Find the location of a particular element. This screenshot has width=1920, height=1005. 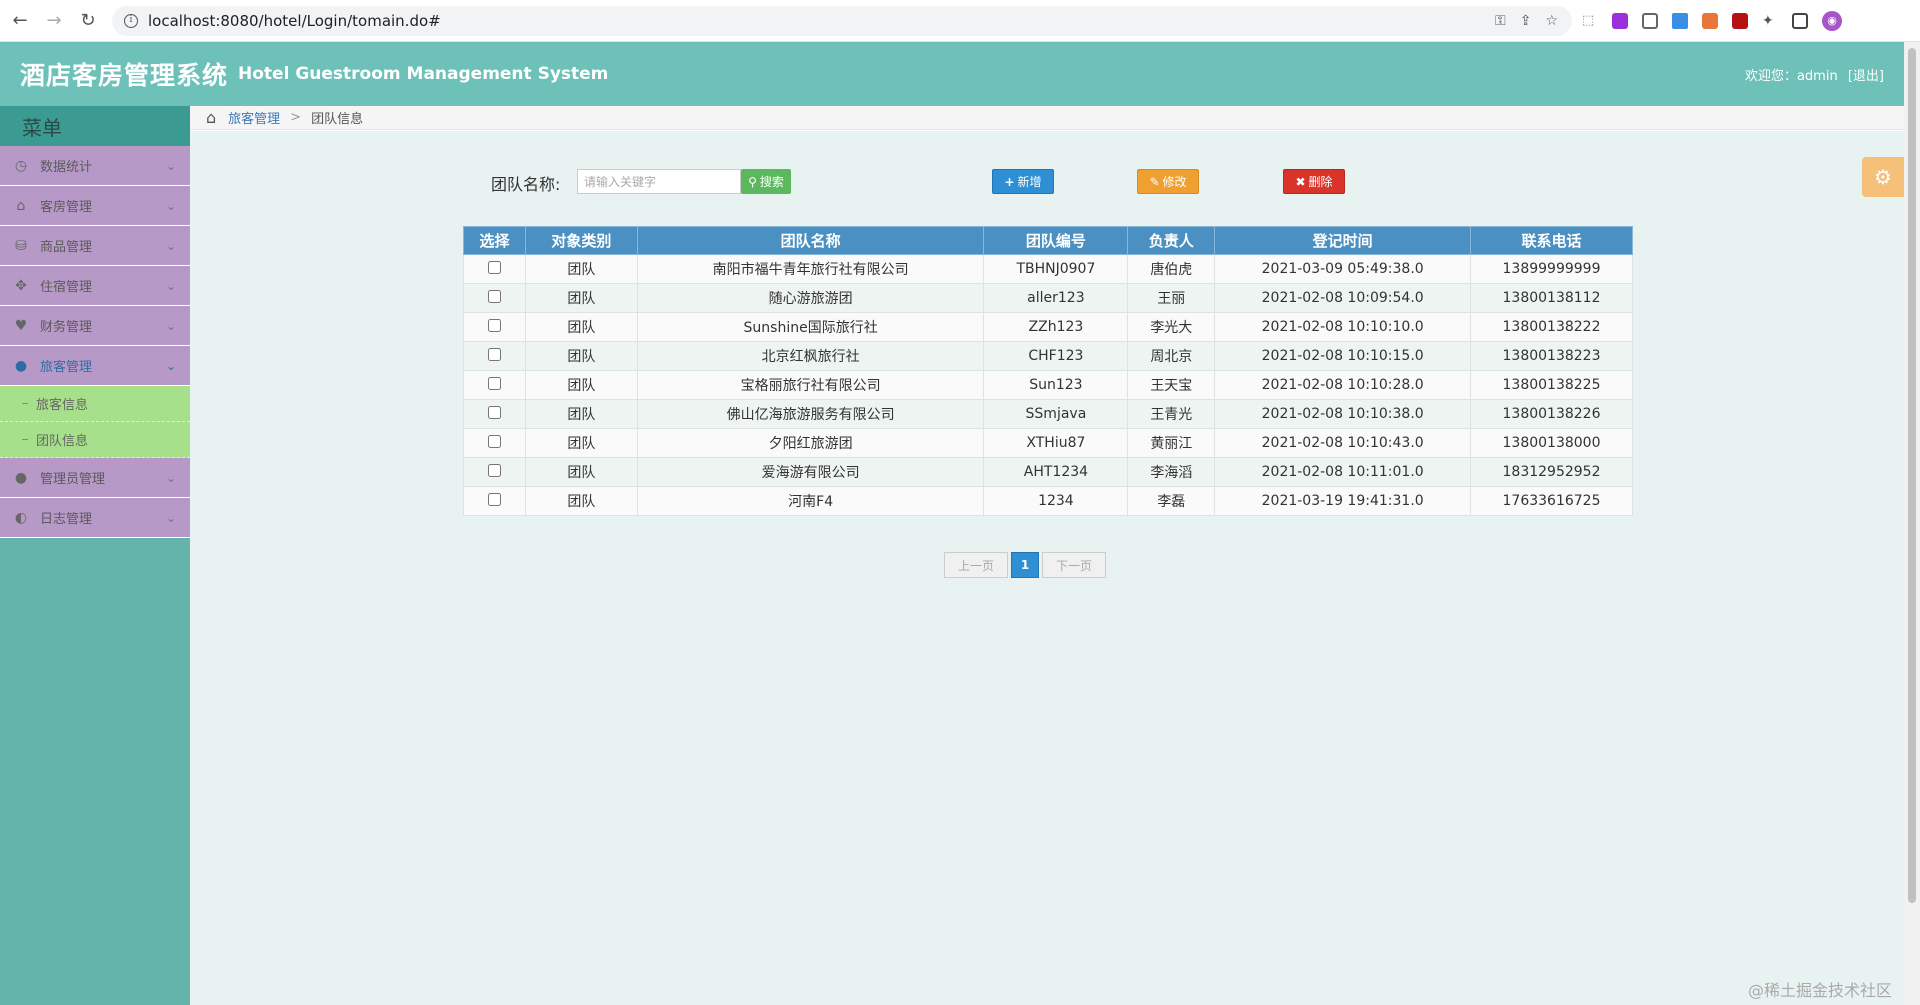

user-info: 欢迎您：admin [退出] is located at coordinates (1814, 74).